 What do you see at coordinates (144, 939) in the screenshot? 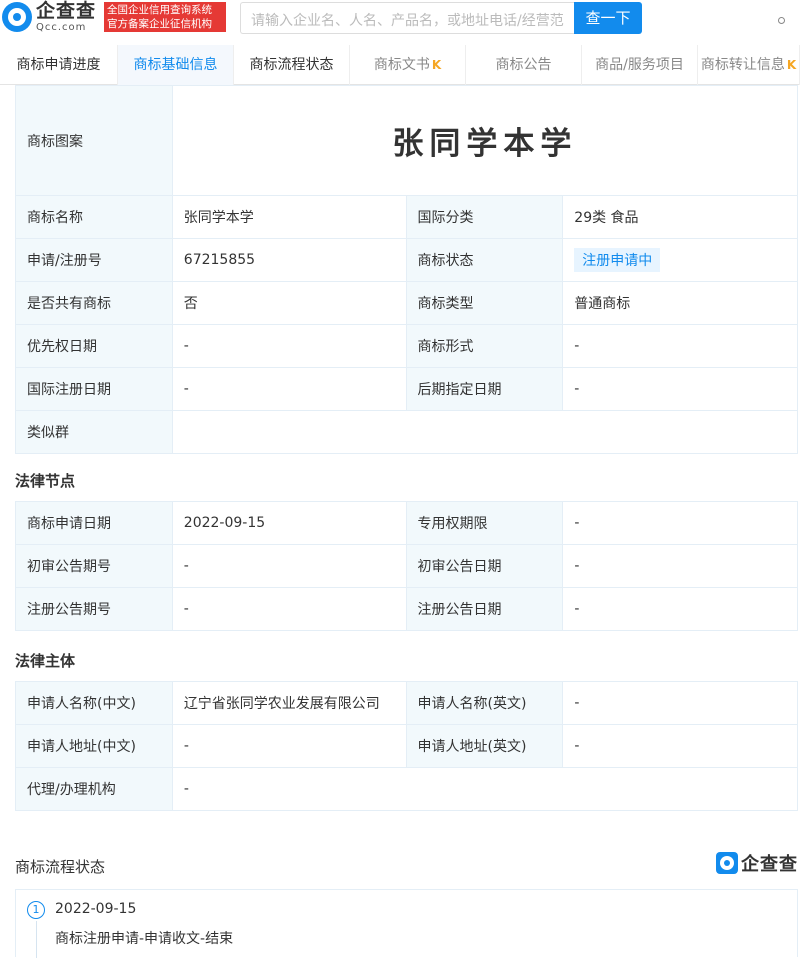
I see `flow-description: 商标注册申请-申请收文-结束` at bounding box center [144, 939].